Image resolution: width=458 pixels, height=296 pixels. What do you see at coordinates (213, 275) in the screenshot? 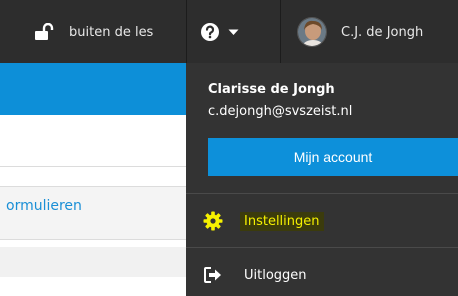
I see `sign-out-icon` at bounding box center [213, 275].